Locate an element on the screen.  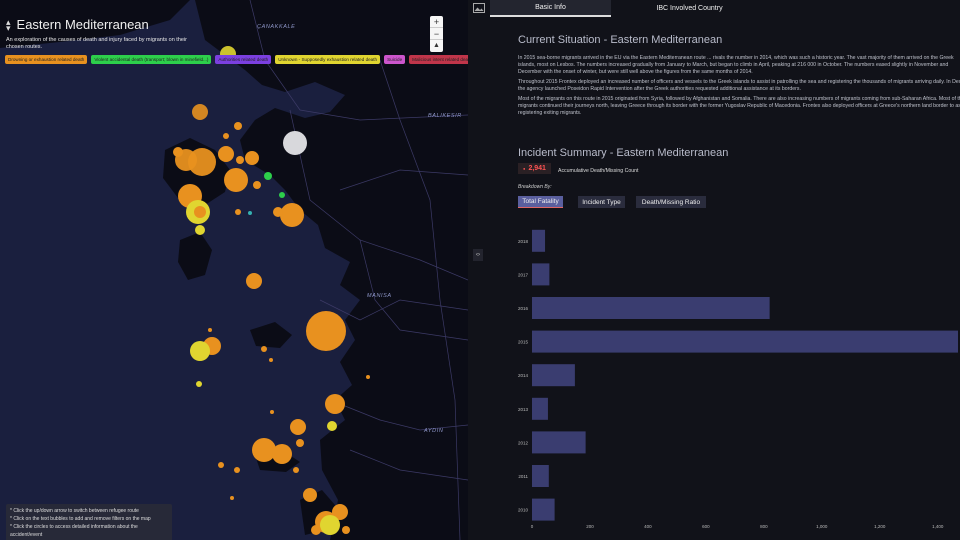
y-tick-label: 2018 is located at coordinates (523, 241).